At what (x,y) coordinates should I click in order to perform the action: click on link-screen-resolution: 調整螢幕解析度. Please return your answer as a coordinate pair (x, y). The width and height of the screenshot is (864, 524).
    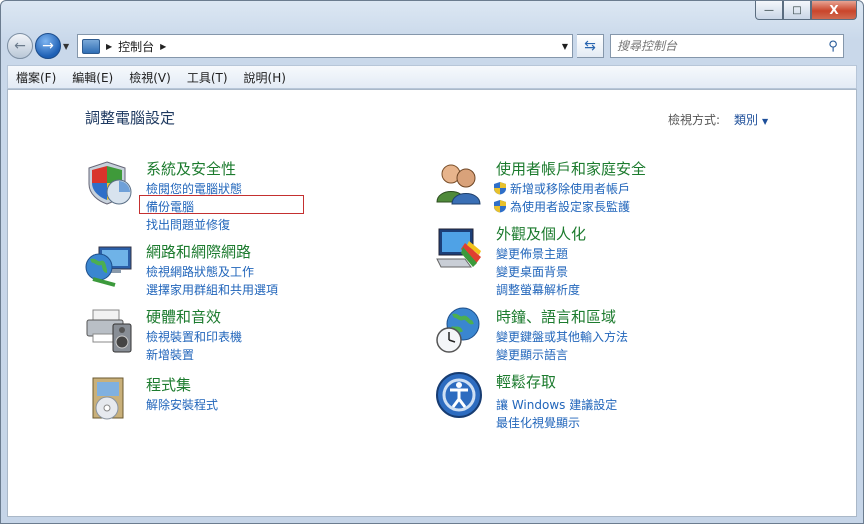
    Looking at the image, I should click on (538, 289).